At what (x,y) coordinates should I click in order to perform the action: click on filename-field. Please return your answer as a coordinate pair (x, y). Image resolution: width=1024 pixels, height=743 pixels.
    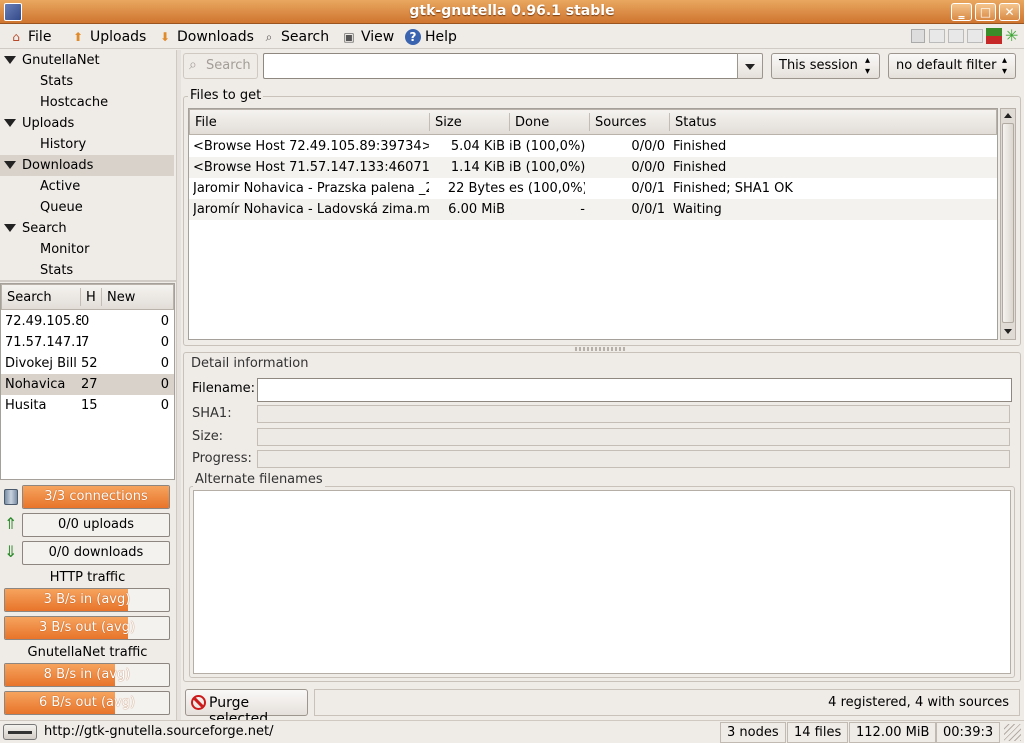
    Looking at the image, I should click on (634, 390).